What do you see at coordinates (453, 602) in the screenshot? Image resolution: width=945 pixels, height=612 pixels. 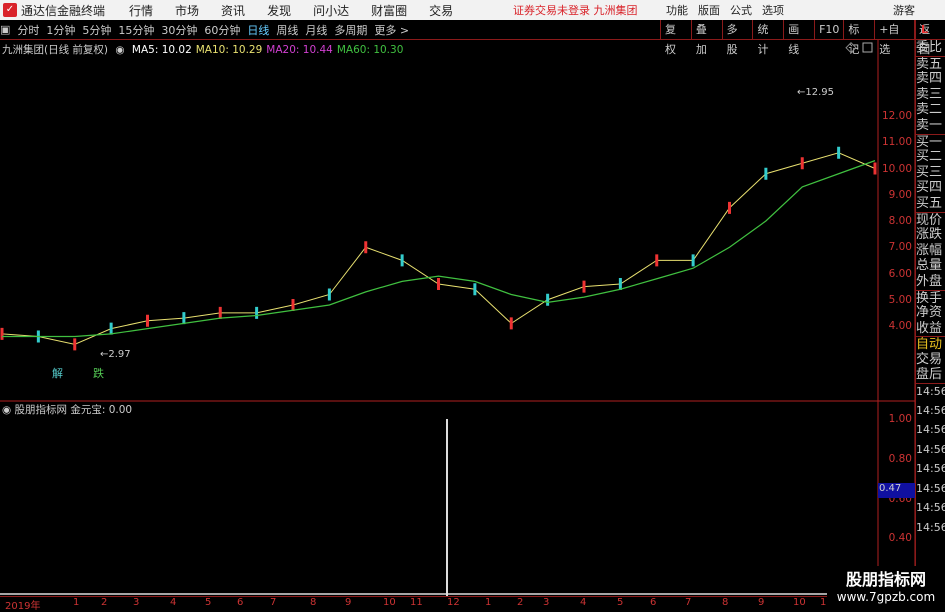 I see `x-tick: 12` at bounding box center [453, 602].